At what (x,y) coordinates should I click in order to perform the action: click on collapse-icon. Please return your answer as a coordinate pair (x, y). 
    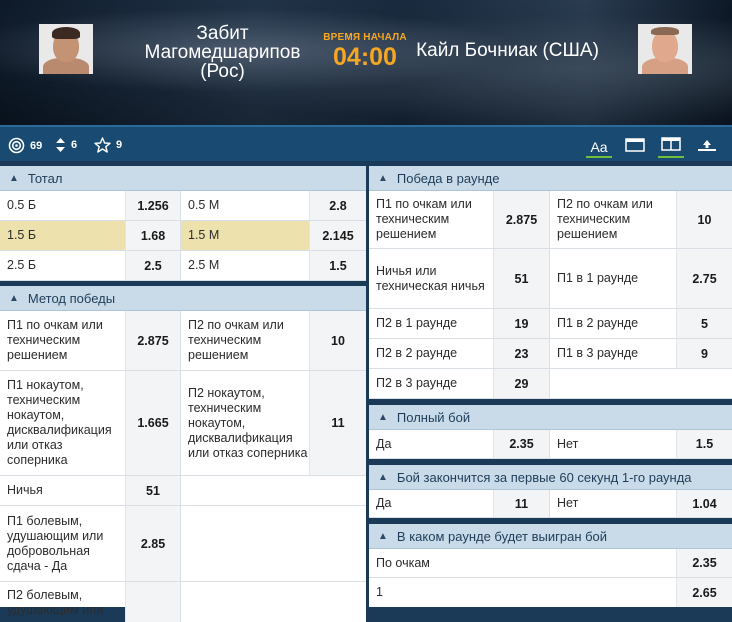
    Looking at the image, I should click on (707, 145).